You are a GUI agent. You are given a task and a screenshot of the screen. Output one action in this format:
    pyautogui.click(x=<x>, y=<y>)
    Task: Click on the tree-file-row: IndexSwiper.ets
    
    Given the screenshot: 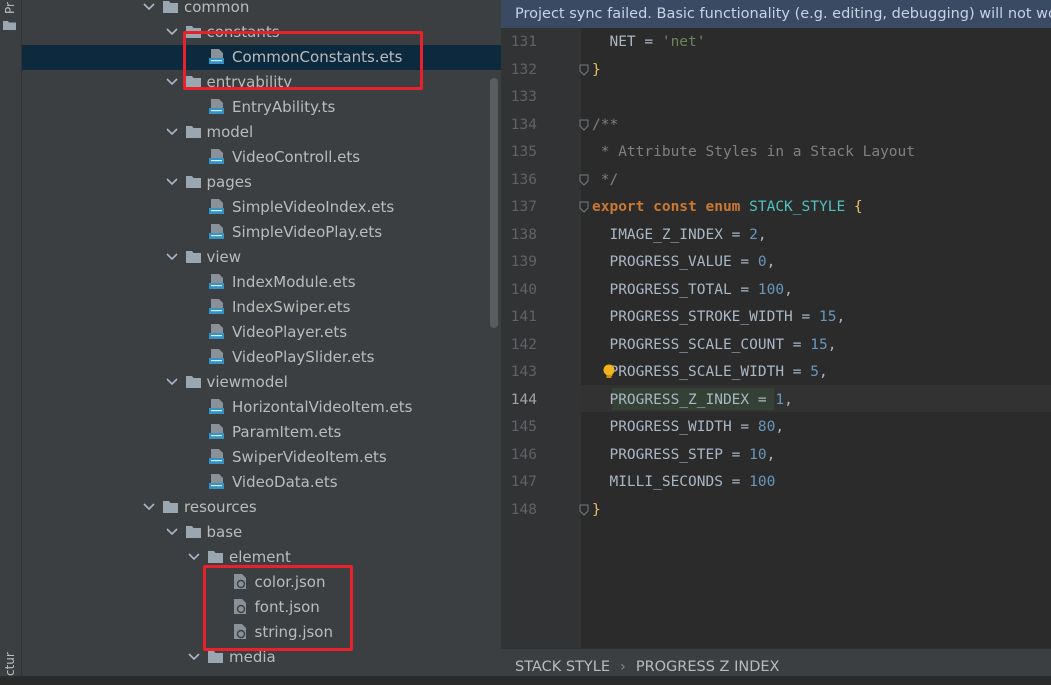 What is the action you would take?
    pyautogui.click(x=261, y=307)
    